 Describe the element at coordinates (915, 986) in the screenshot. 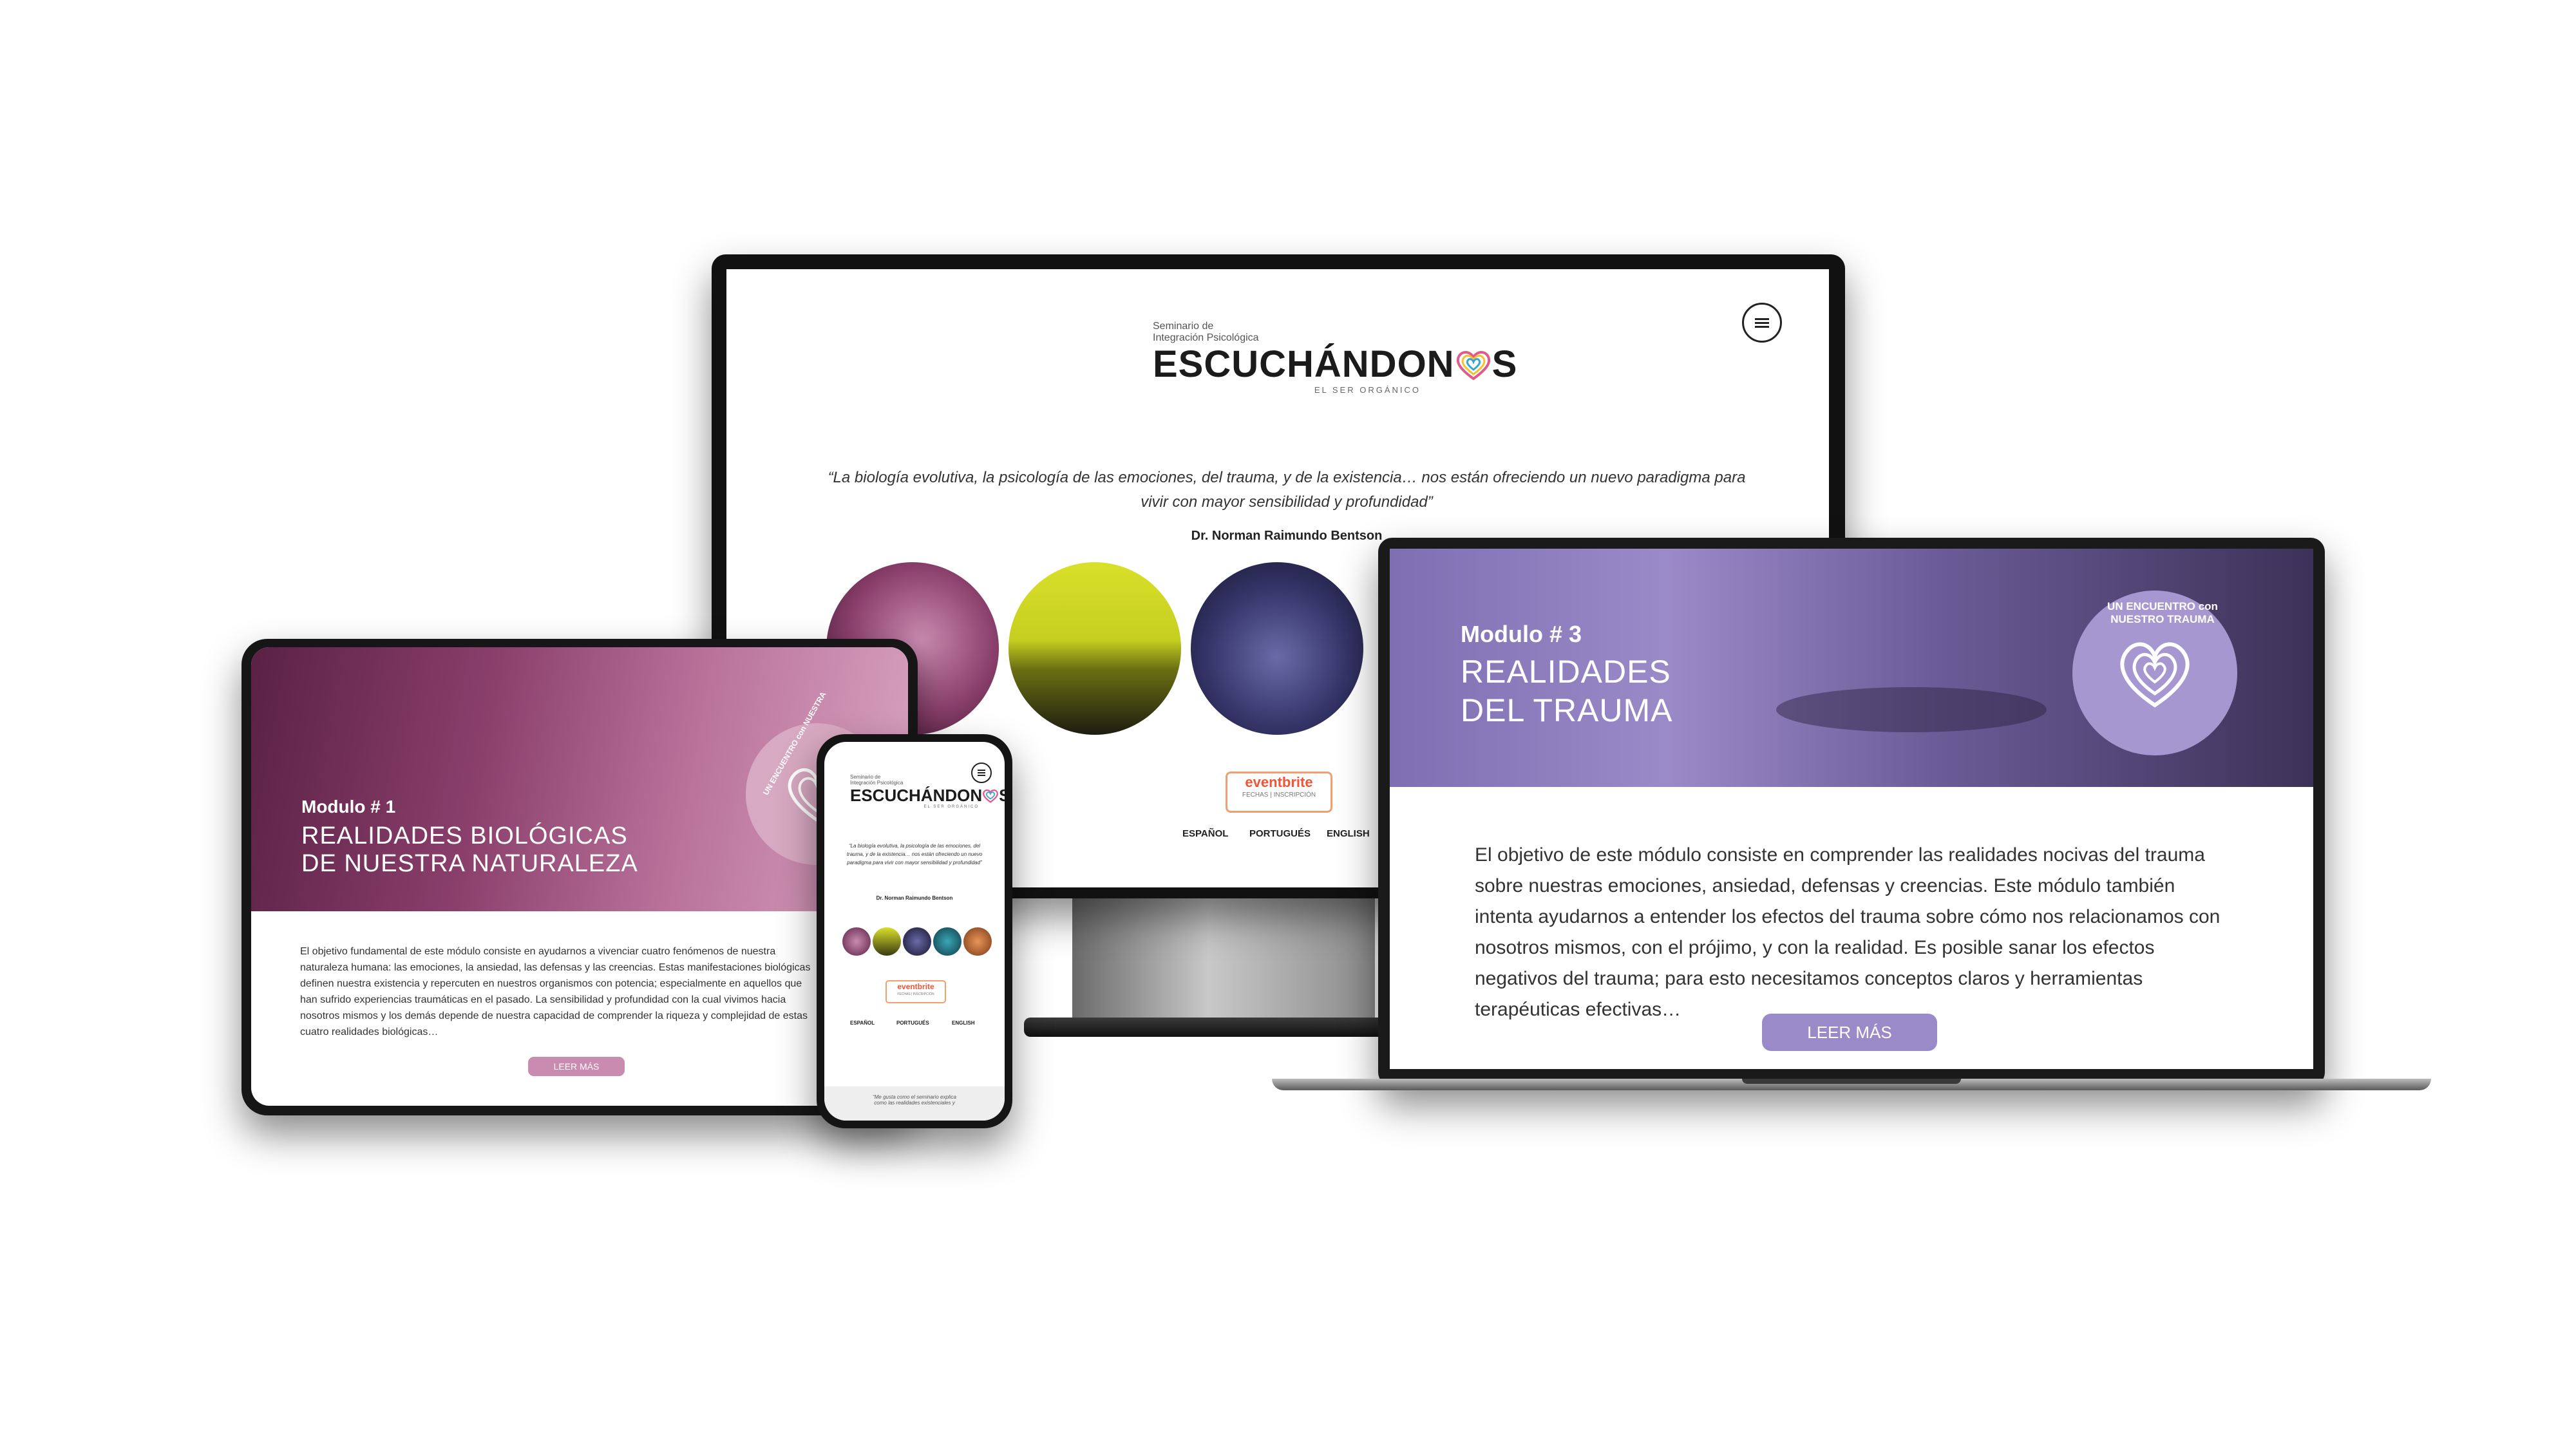

I see `phone-eventbrite-label: eventbrite` at that location.